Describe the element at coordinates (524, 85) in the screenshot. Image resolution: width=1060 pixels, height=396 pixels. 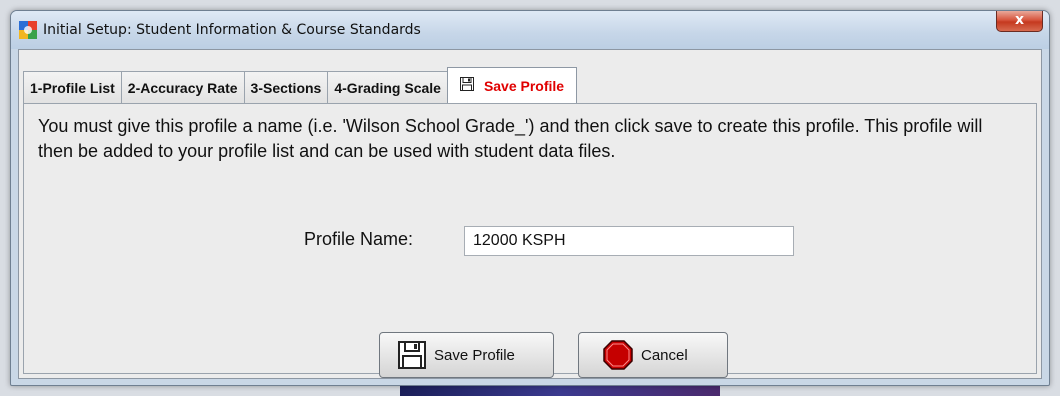
I see `tab-label: Save Profile` at that location.